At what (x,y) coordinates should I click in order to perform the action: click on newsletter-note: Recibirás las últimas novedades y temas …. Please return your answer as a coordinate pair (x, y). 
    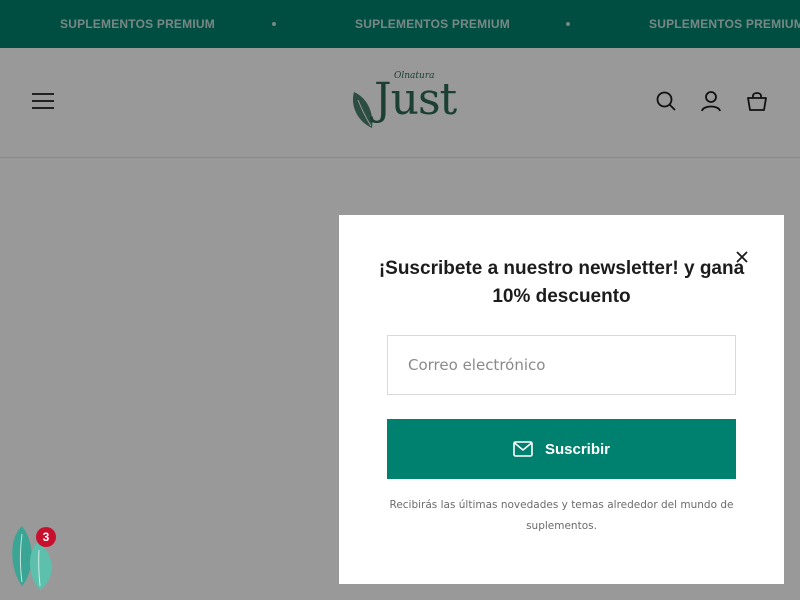
    Looking at the image, I should click on (561, 515).